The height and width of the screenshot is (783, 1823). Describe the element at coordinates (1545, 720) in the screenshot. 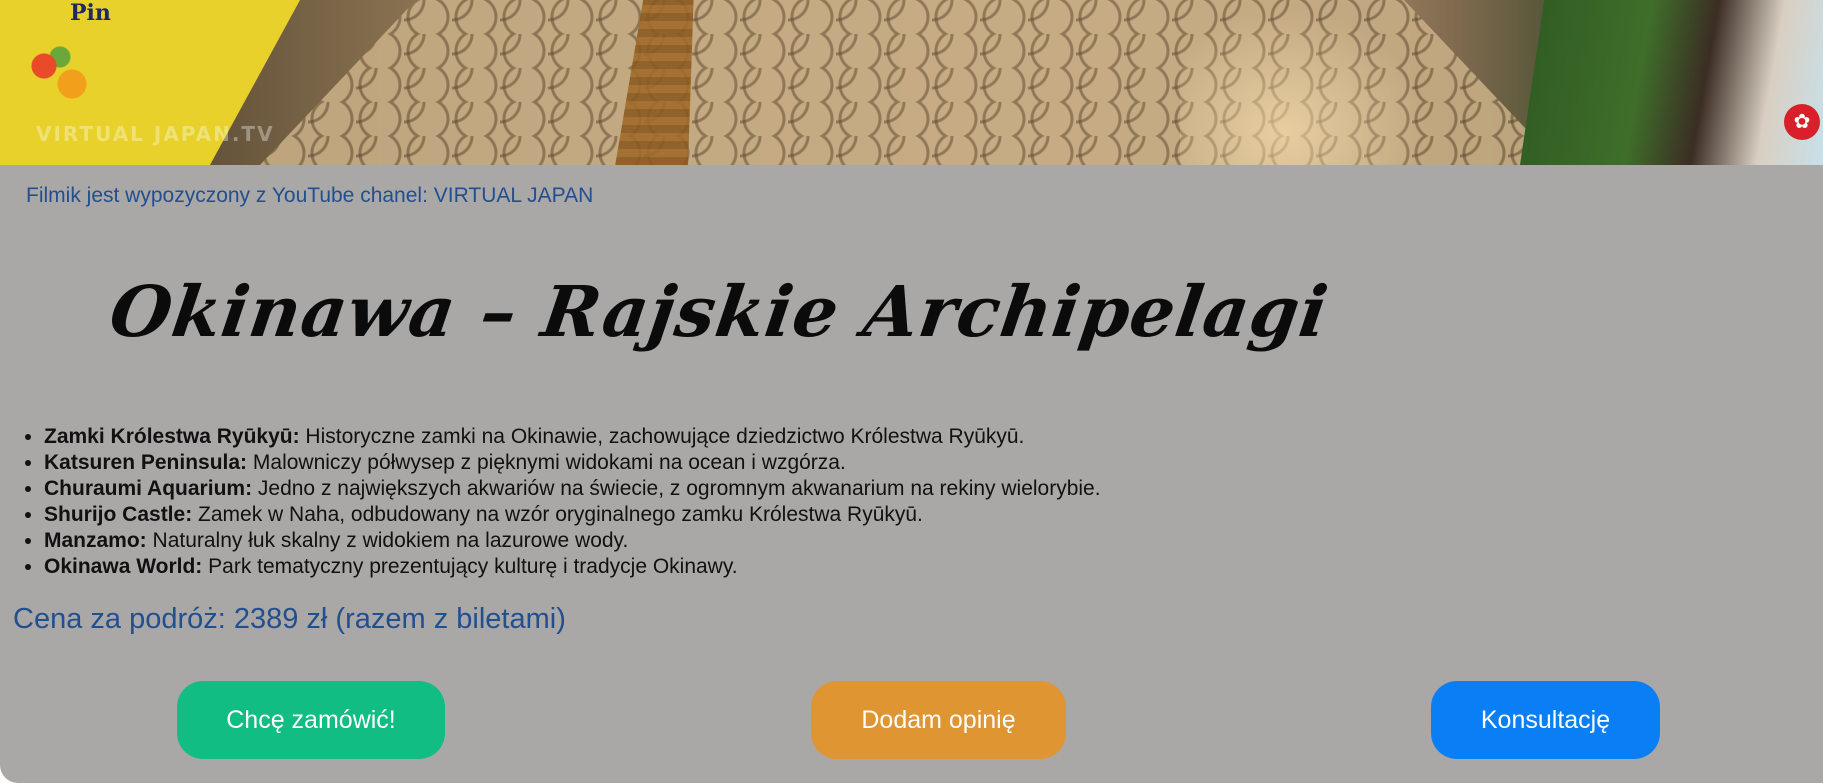

I see `consultation-button: Konsultację` at that location.